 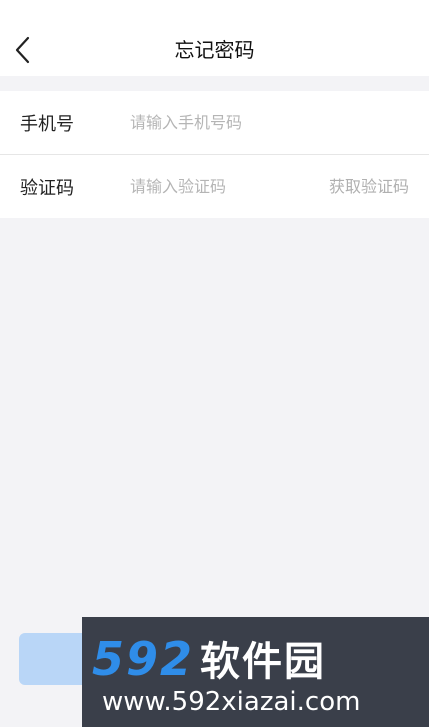 I want to click on watermark-digits: 592, so click(x=143, y=659).